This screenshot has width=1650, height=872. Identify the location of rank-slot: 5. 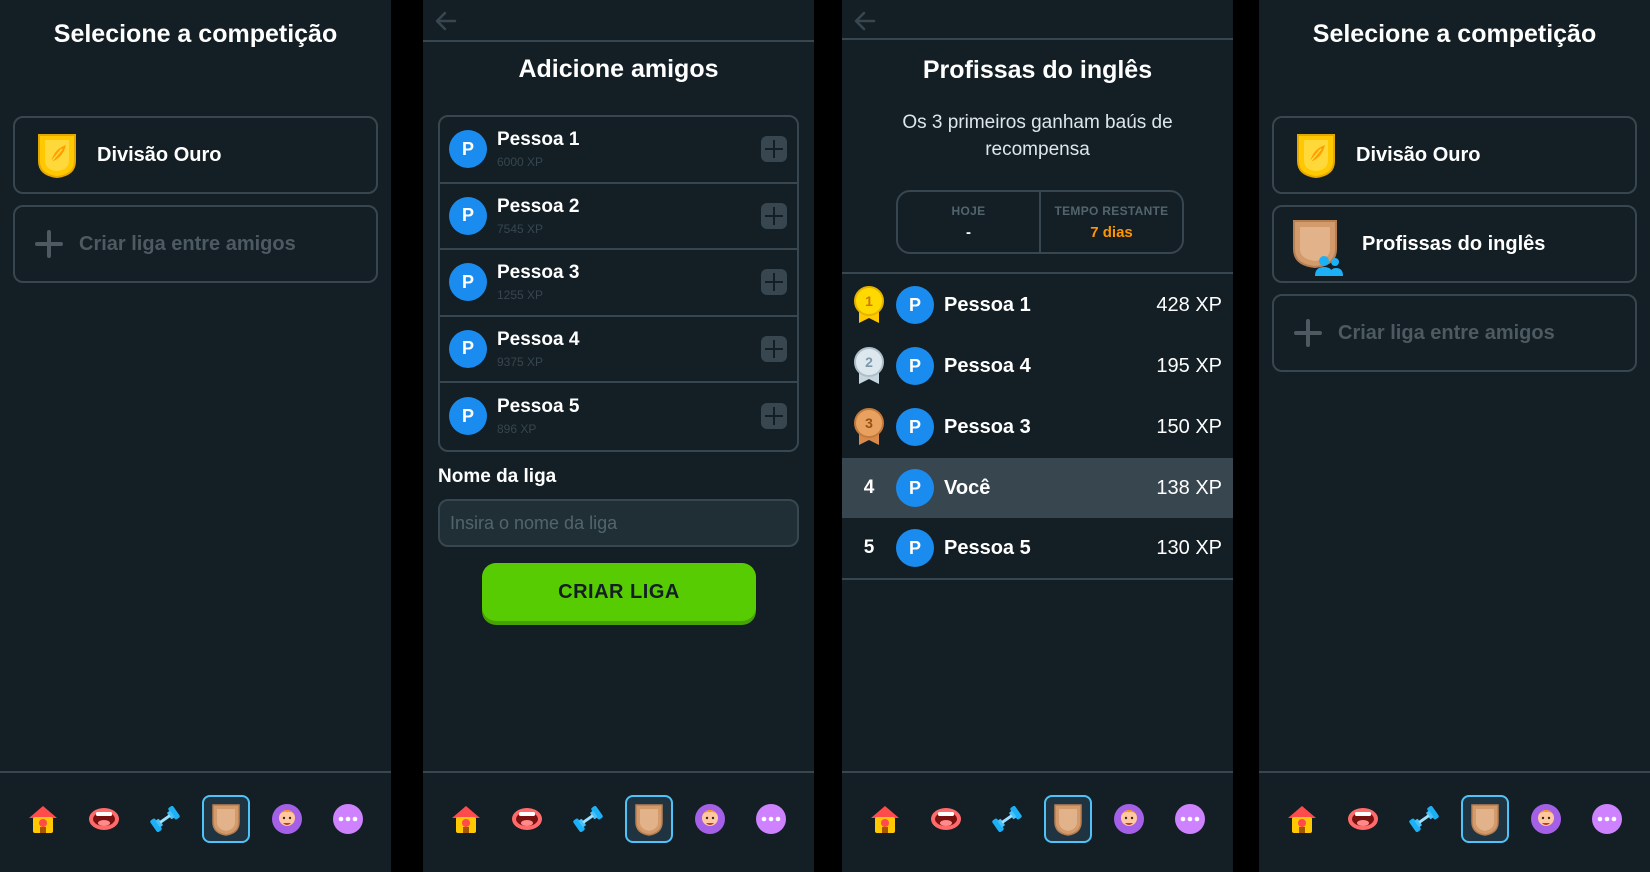
(869, 548).